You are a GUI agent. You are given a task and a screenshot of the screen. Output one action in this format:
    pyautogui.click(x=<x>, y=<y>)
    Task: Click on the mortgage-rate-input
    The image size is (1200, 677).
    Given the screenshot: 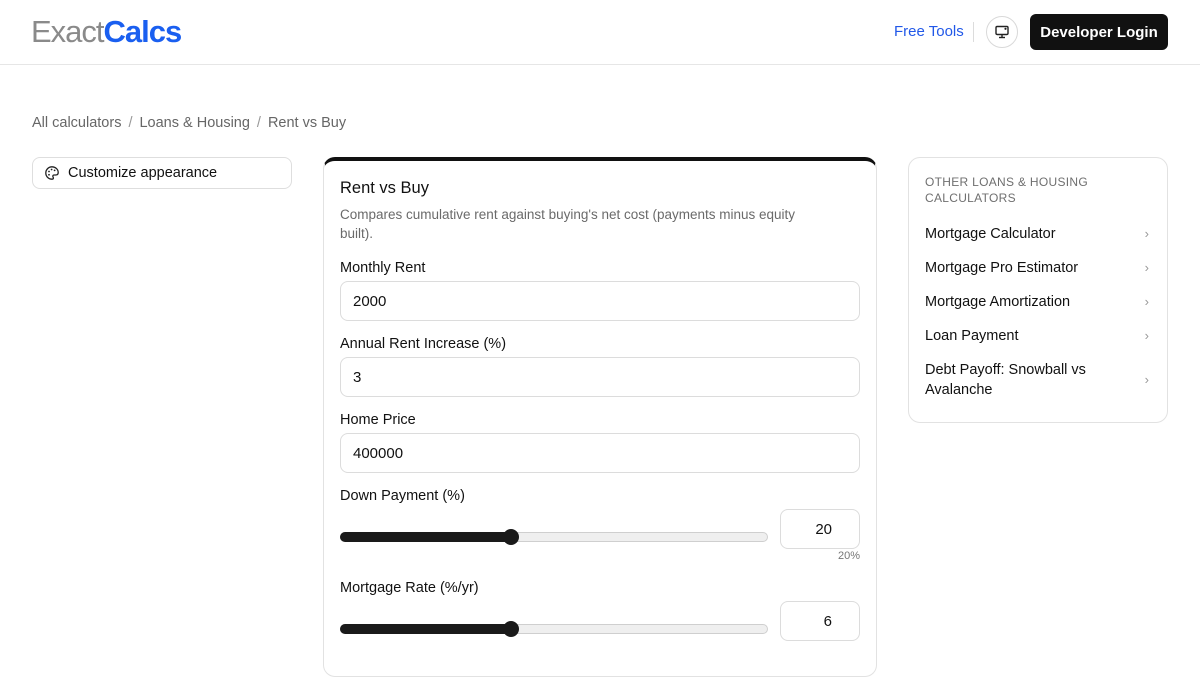 What is the action you would take?
    pyautogui.click(x=820, y=621)
    